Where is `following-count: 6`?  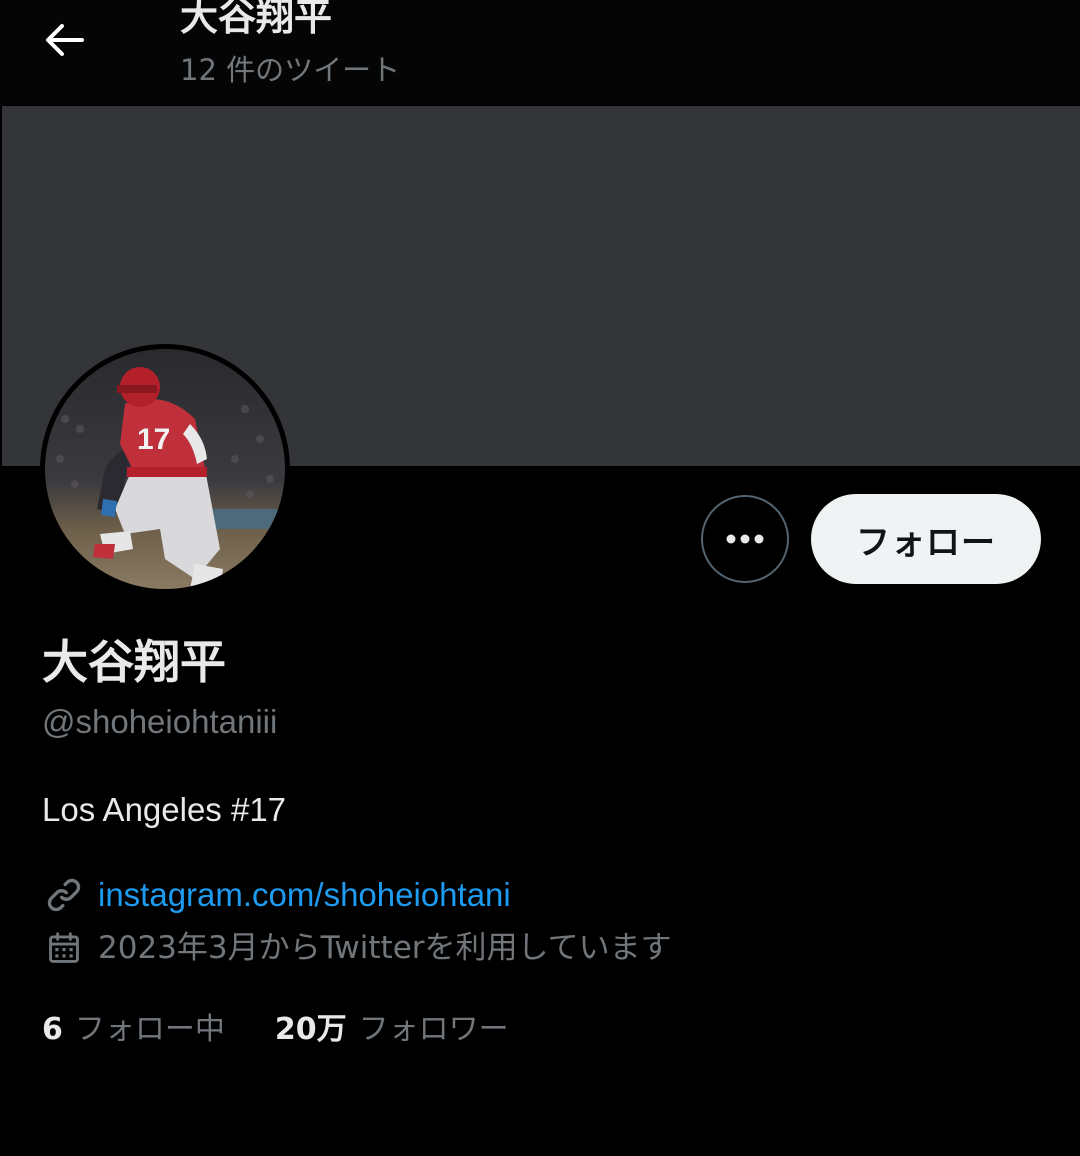
following-count: 6 is located at coordinates (52, 1029).